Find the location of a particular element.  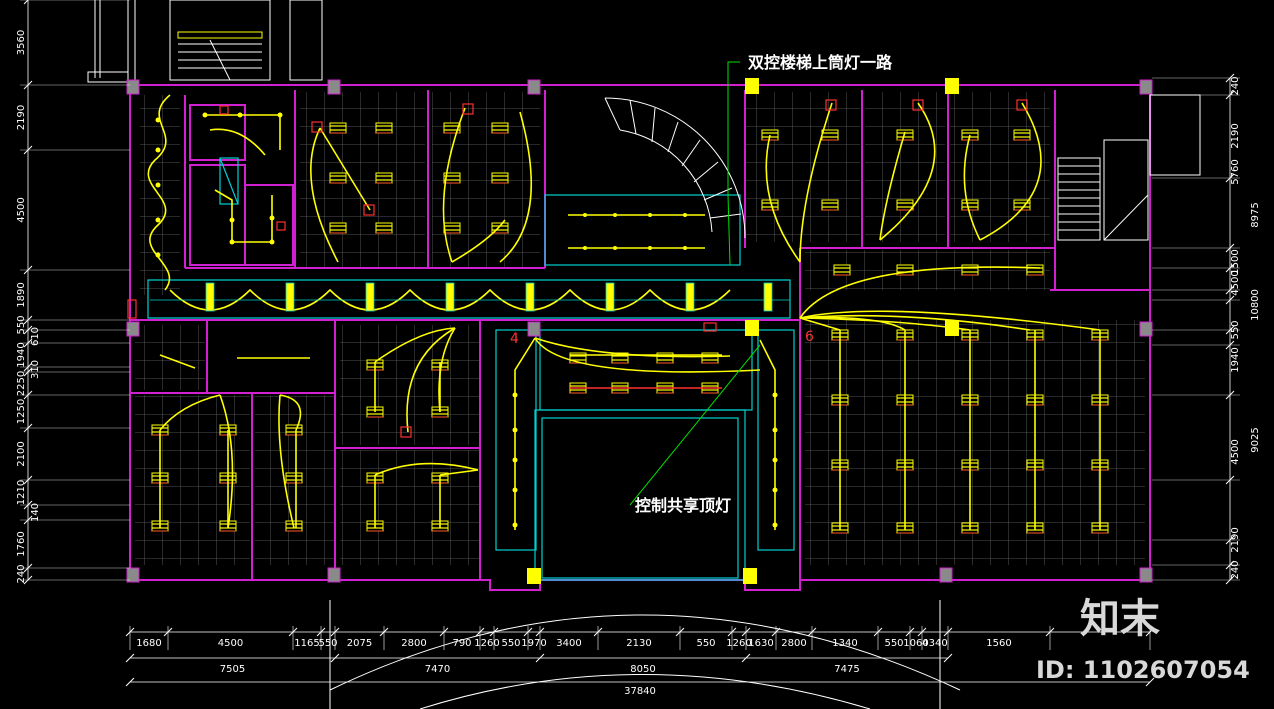

stair-lighting-note: 双控楼梯上筒灯一路 is located at coordinates (820, 62).